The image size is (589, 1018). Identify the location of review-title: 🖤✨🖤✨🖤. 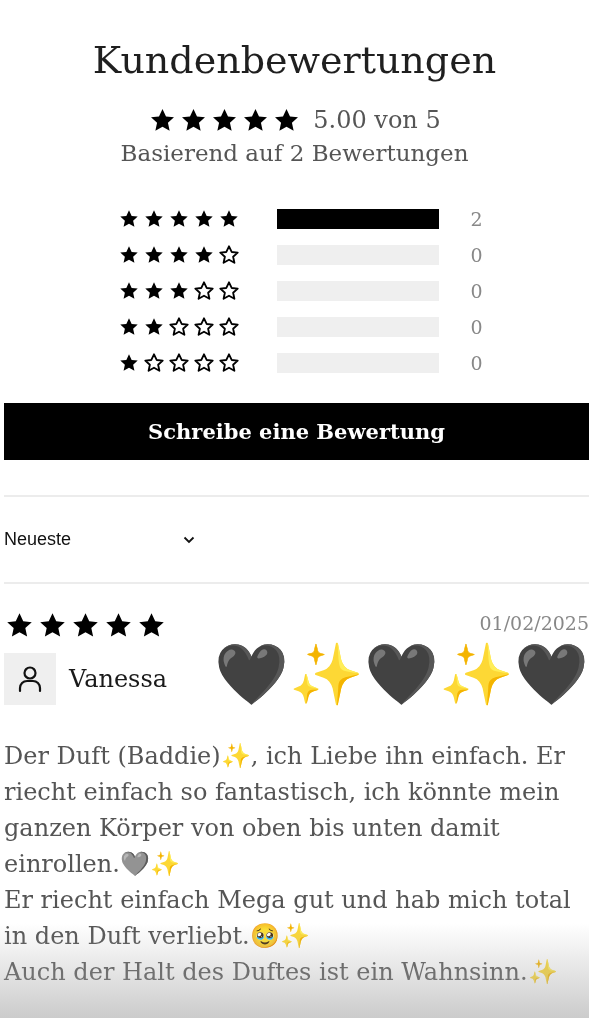
(401, 674).